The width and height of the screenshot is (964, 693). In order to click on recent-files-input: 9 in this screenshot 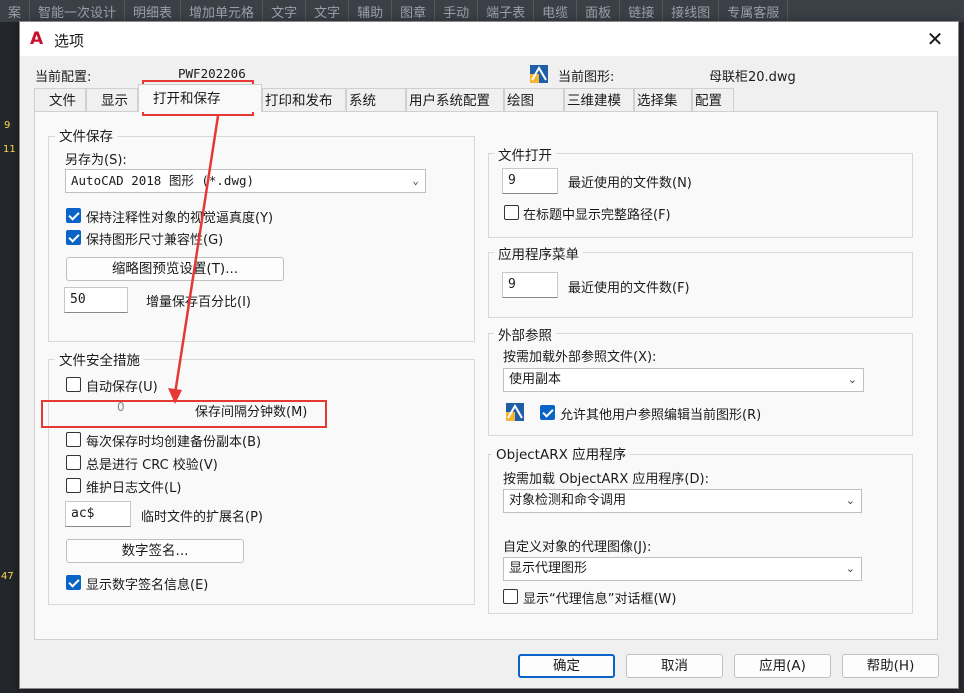, I will do `click(530, 181)`.